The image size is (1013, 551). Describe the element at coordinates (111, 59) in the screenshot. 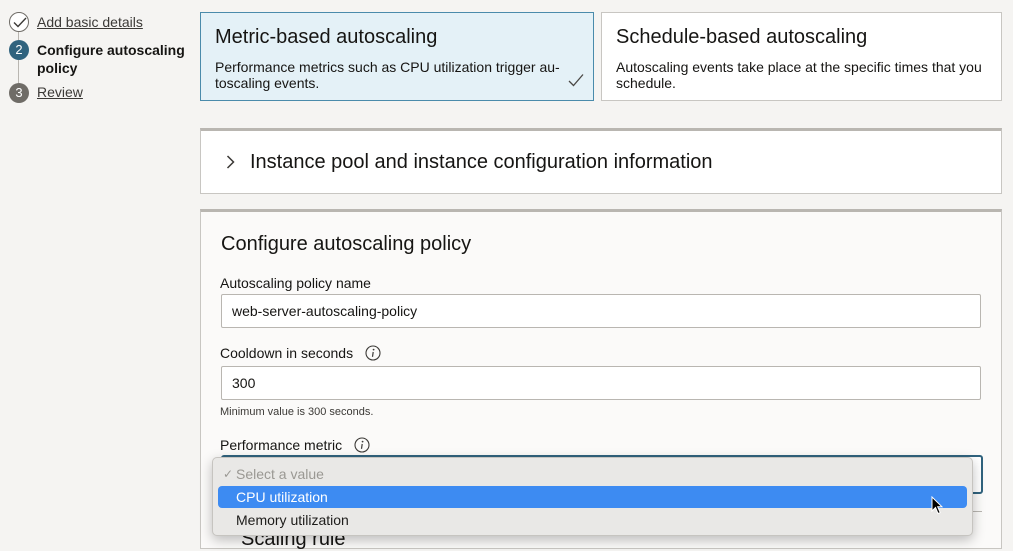

I see `step-configure-autoscaling-policy: Configure autoscaling policy` at that location.